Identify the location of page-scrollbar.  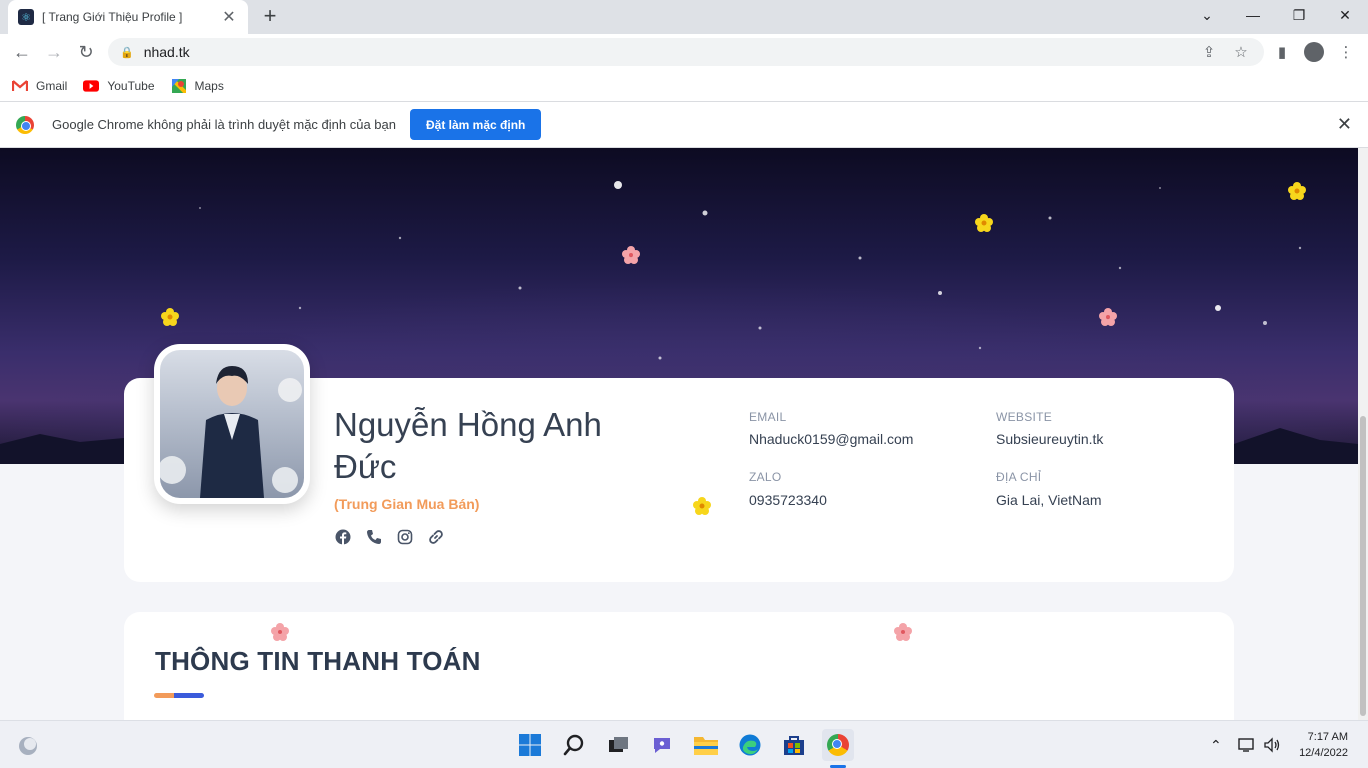
(1363, 434).